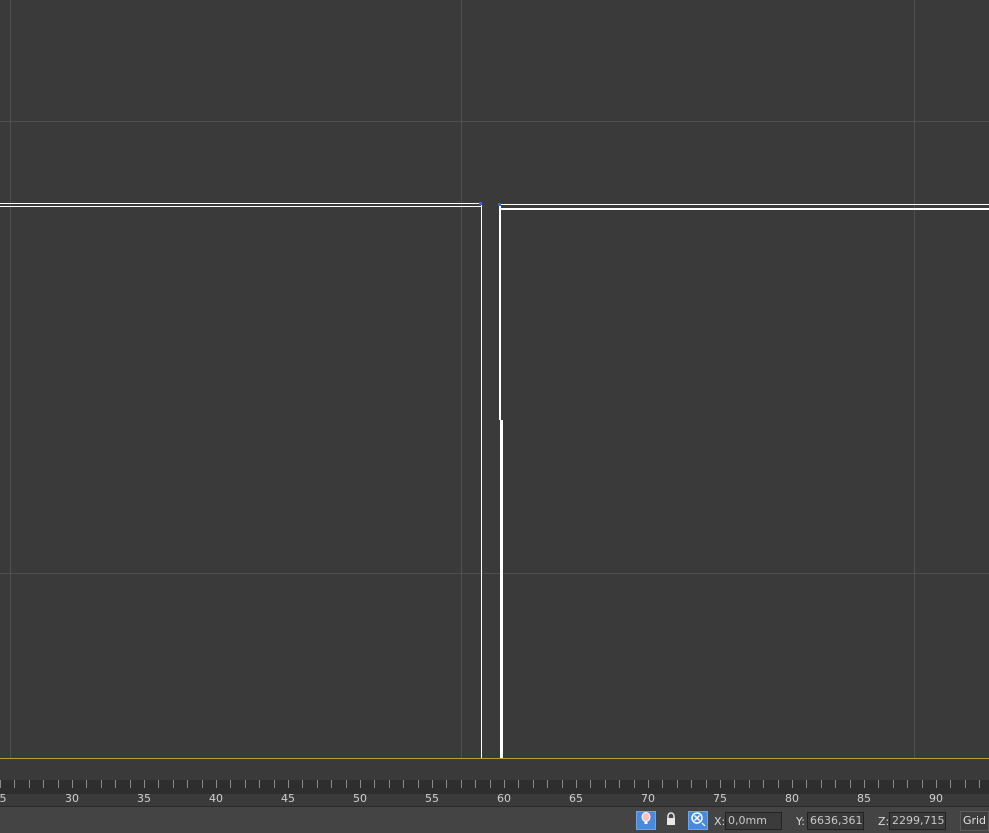 The width and height of the screenshot is (989, 833). Describe the element at coordinates (432, 798) in the screenshot. I see `timeline-label: 55` at that location.